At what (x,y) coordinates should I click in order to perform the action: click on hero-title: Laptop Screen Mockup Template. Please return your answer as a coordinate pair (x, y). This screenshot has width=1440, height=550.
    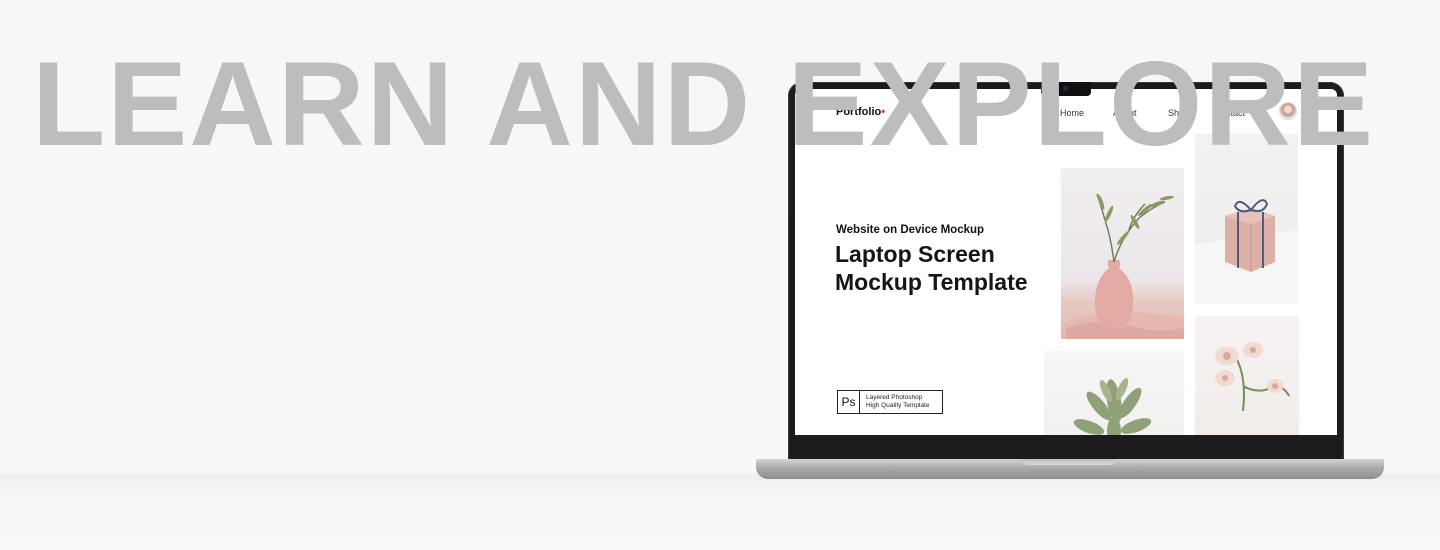
    Looking at the image, I should click on (931, 268).